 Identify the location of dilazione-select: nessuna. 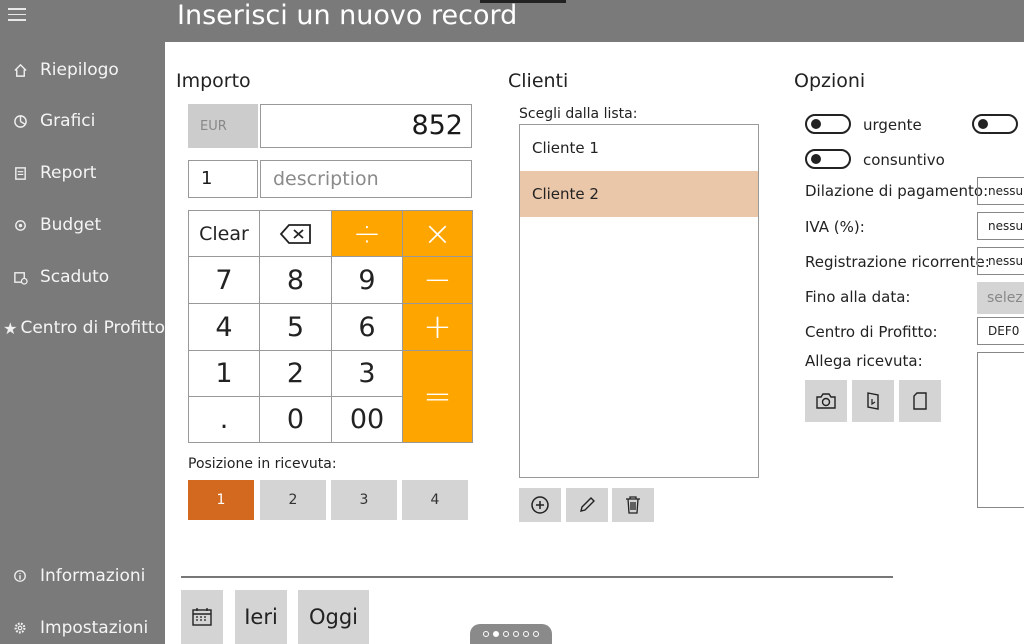
(1000, 191).